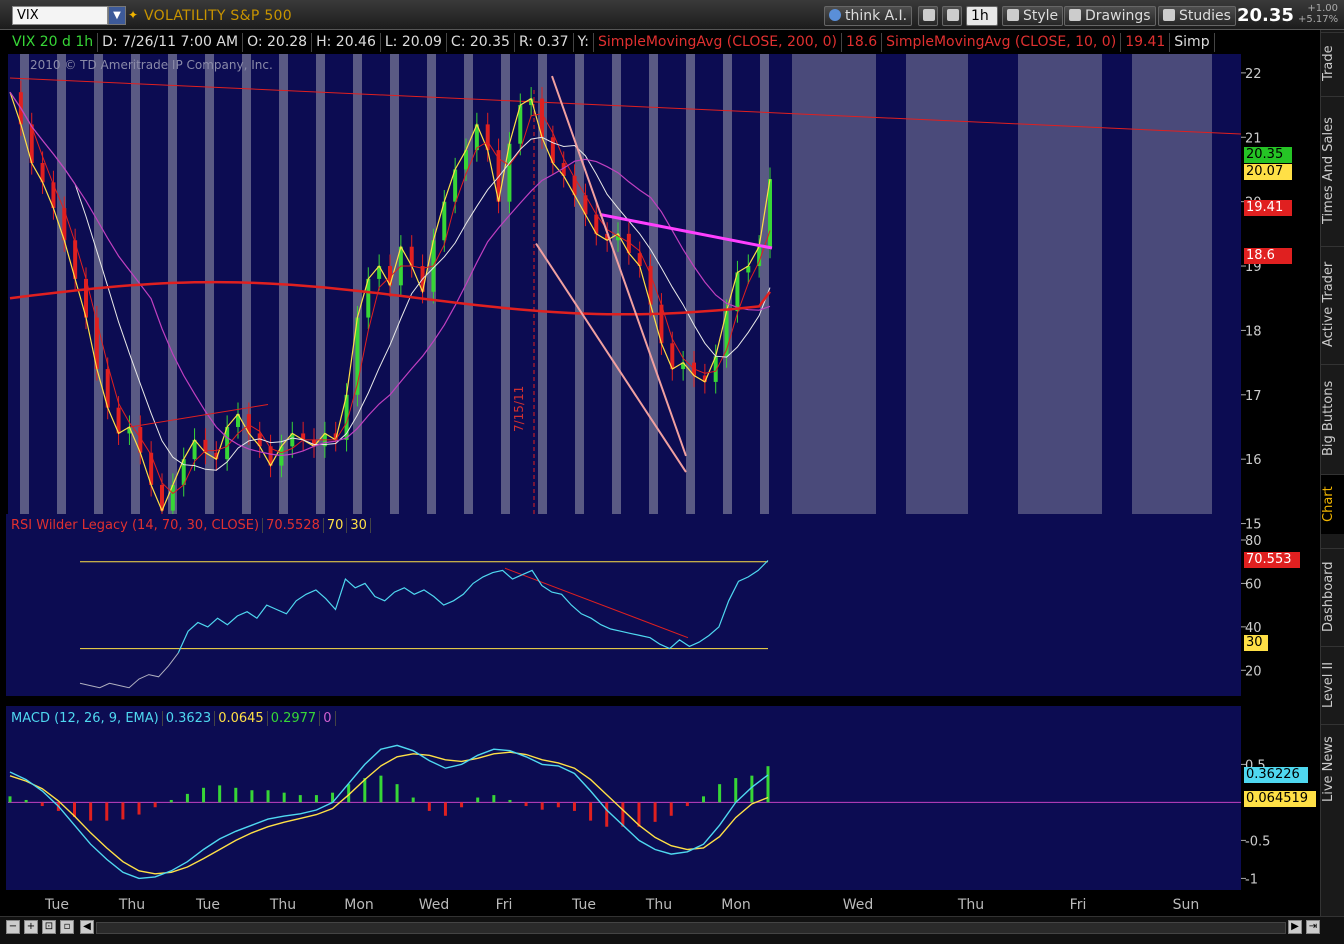 This screenshot has height=944, width=1344. Describe the element at coordinates (1332, 63) in the screenshot. I see `tab-trade: Trade` at that location.